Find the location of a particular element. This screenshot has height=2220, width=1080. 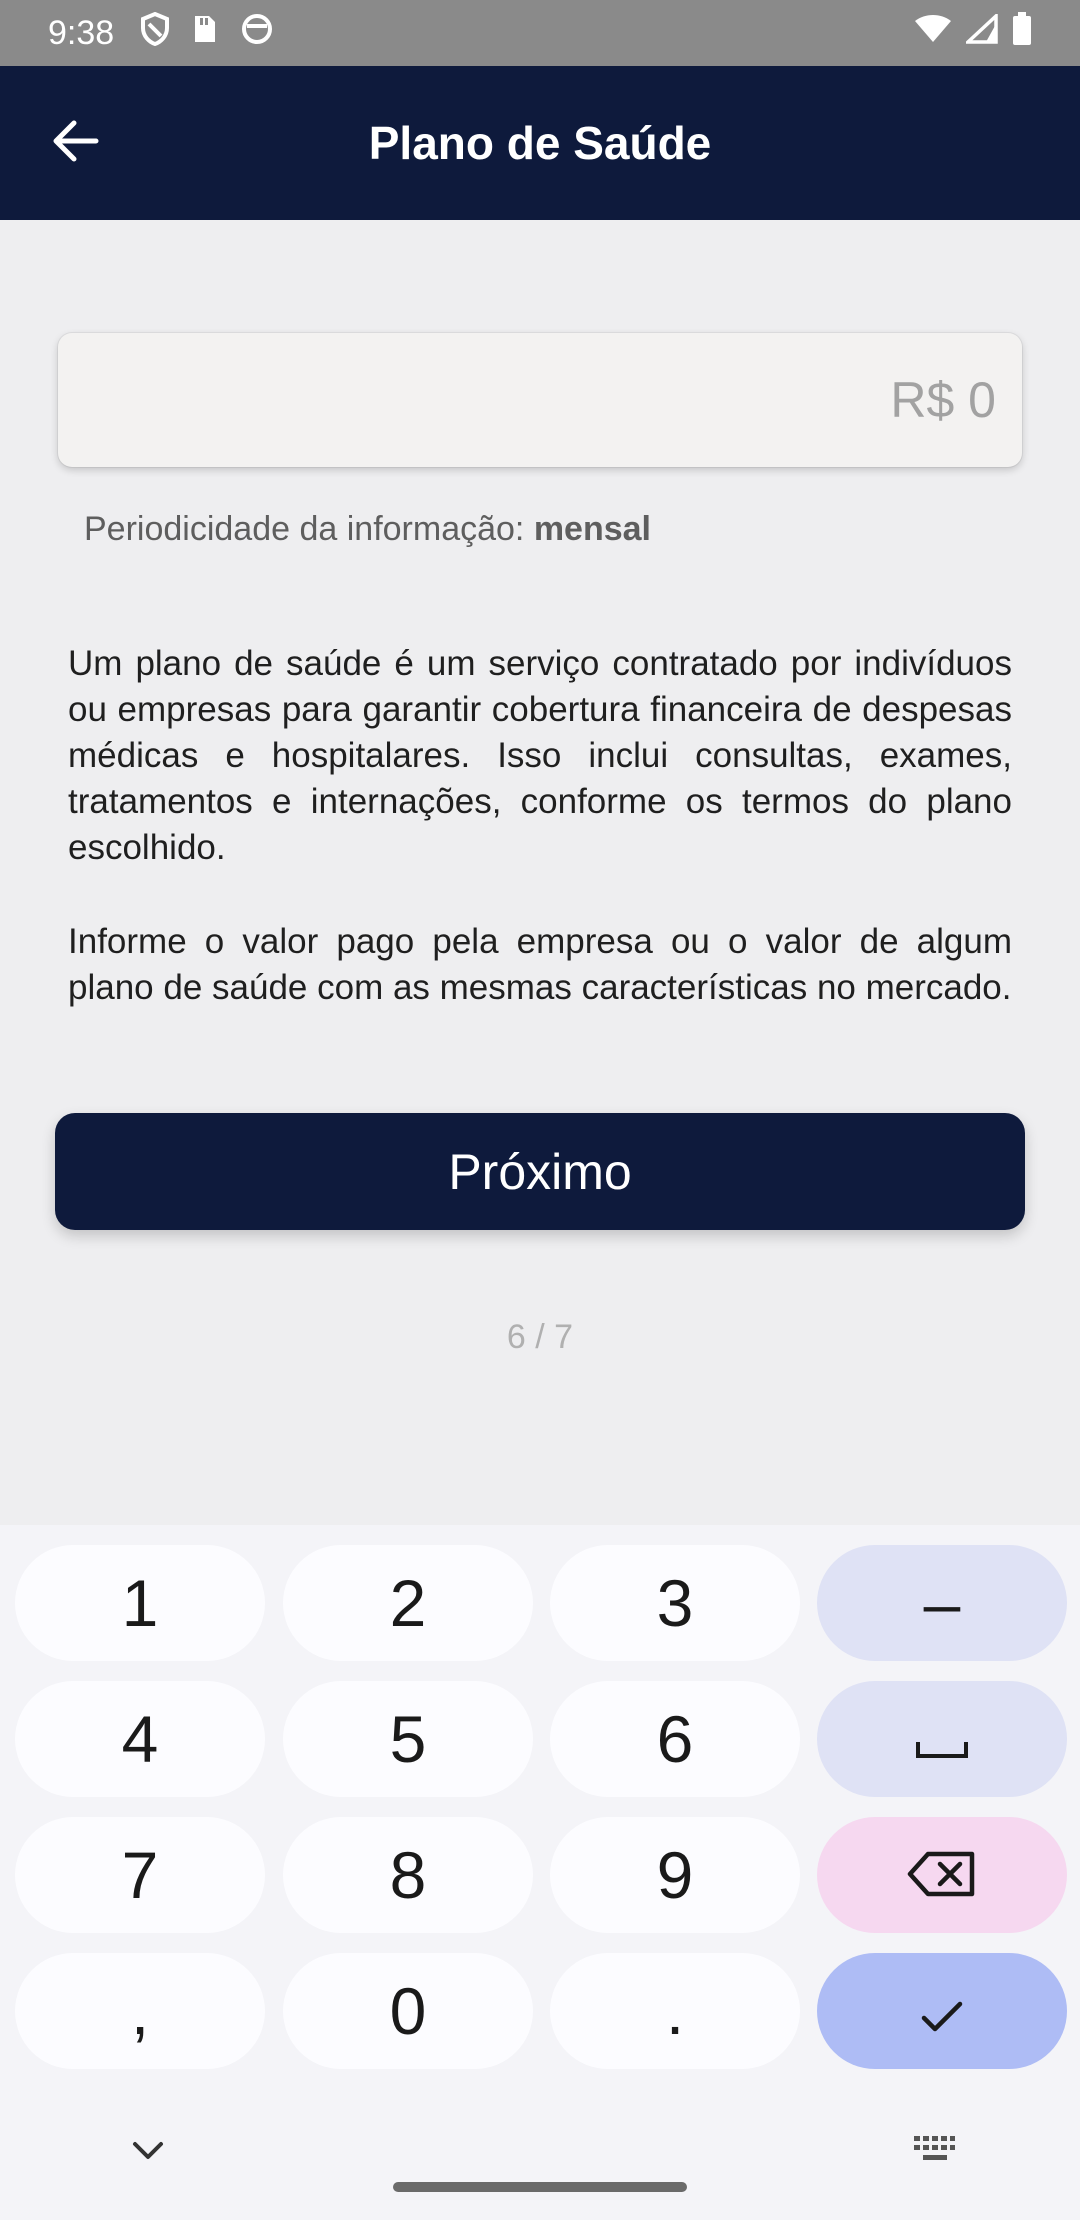

amount-value: R$ 0 is located at coordinates (943, 400).